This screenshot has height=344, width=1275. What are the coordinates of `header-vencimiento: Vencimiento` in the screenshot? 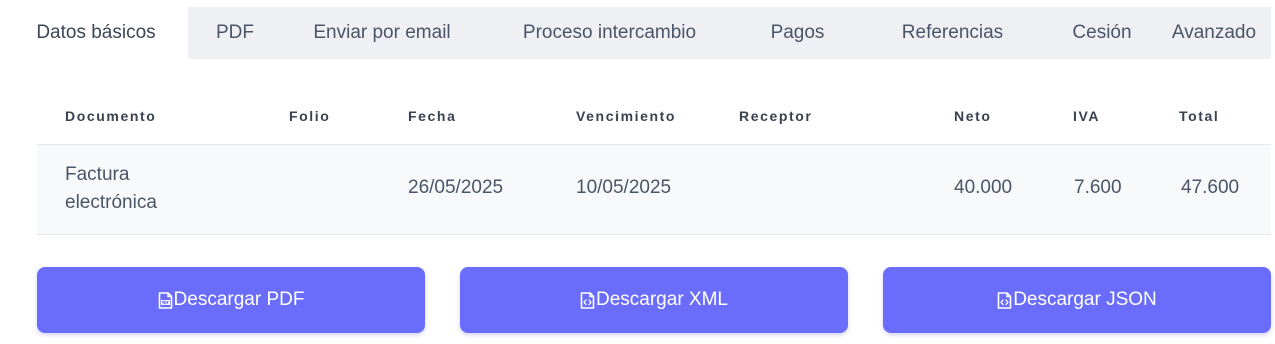 It's located at (626, 116).